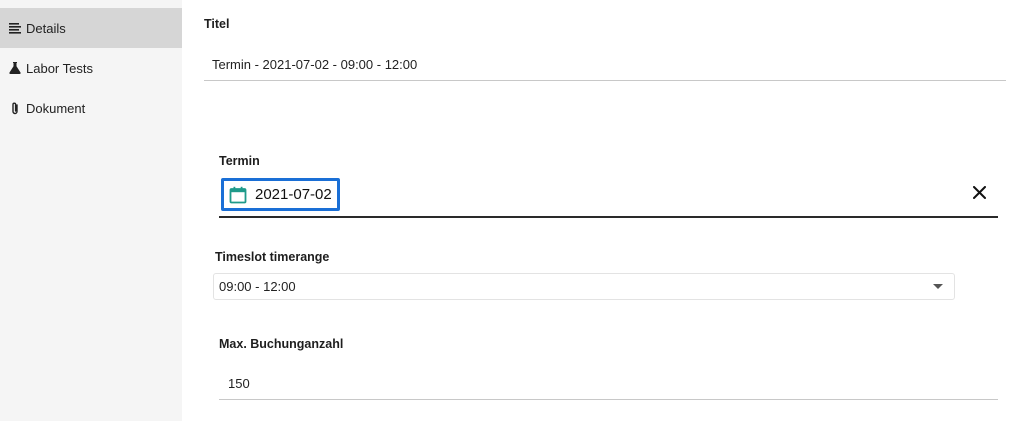 This screenshot has width=1024, height=421. I want to click on caret-down-icon, so click(938, 286).